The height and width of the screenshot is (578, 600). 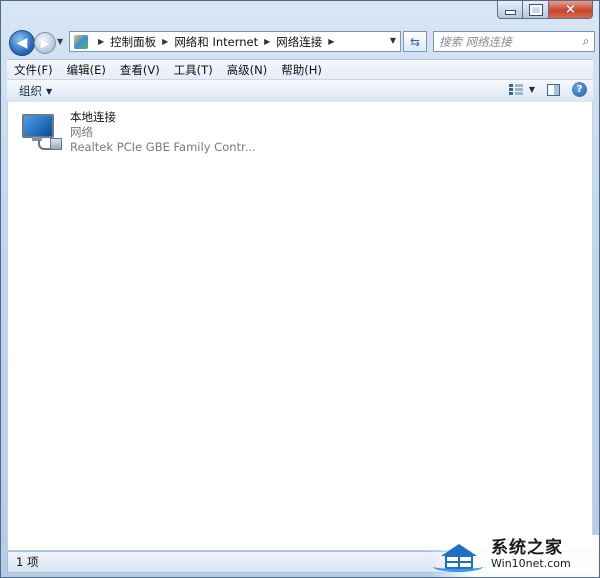 I want to click on item-count: 1 项, so click(x=27, y=562).